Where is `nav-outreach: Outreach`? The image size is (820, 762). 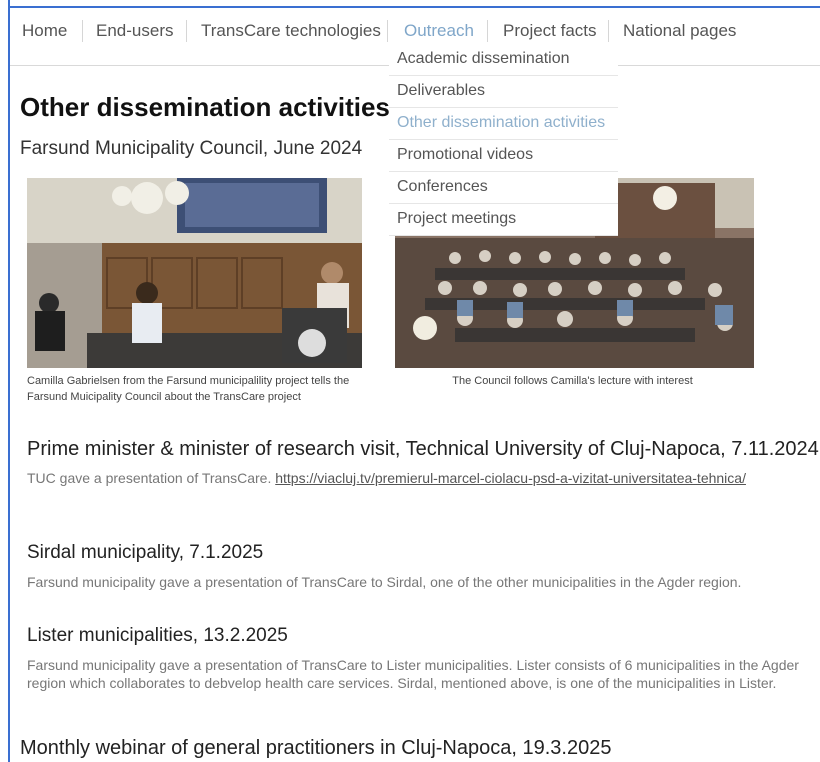 nav-outreach: Outreach is located at coordinates (439, 31).